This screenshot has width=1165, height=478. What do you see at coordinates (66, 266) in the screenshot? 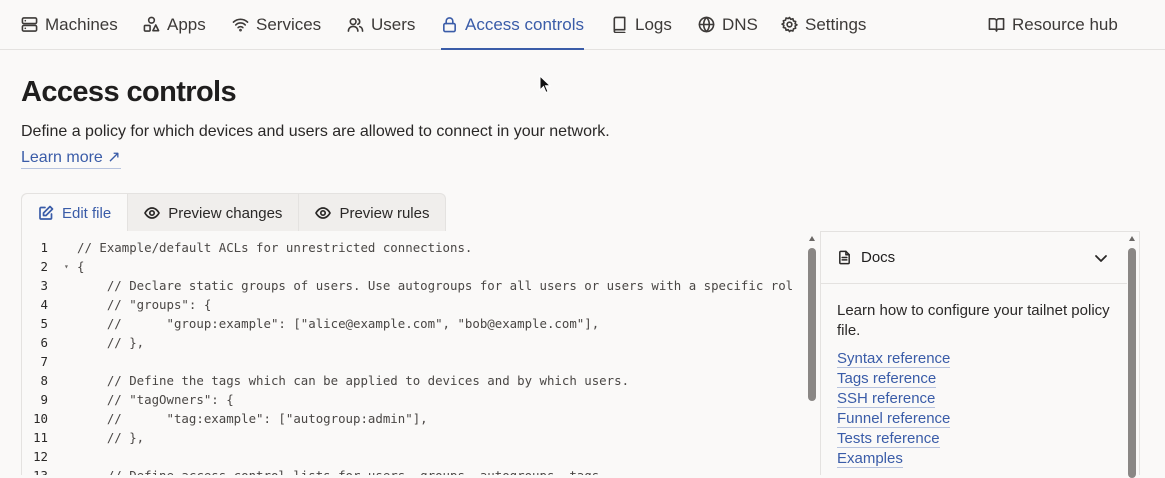
I see `fold-toggle: ▾` at bounding box center [66, 266].